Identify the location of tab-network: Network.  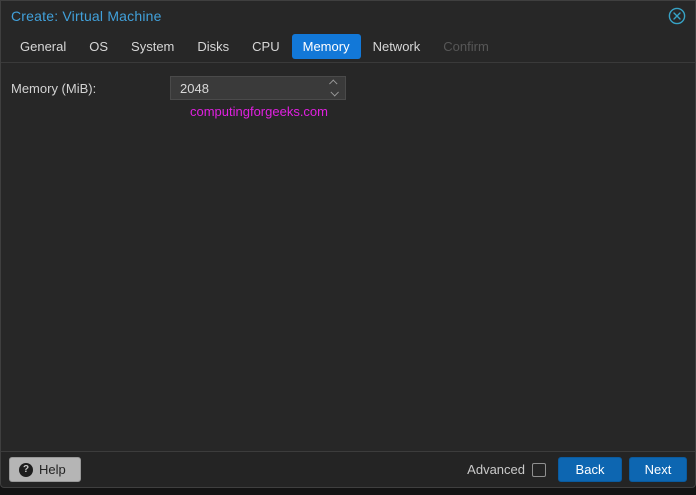
(397, 46).